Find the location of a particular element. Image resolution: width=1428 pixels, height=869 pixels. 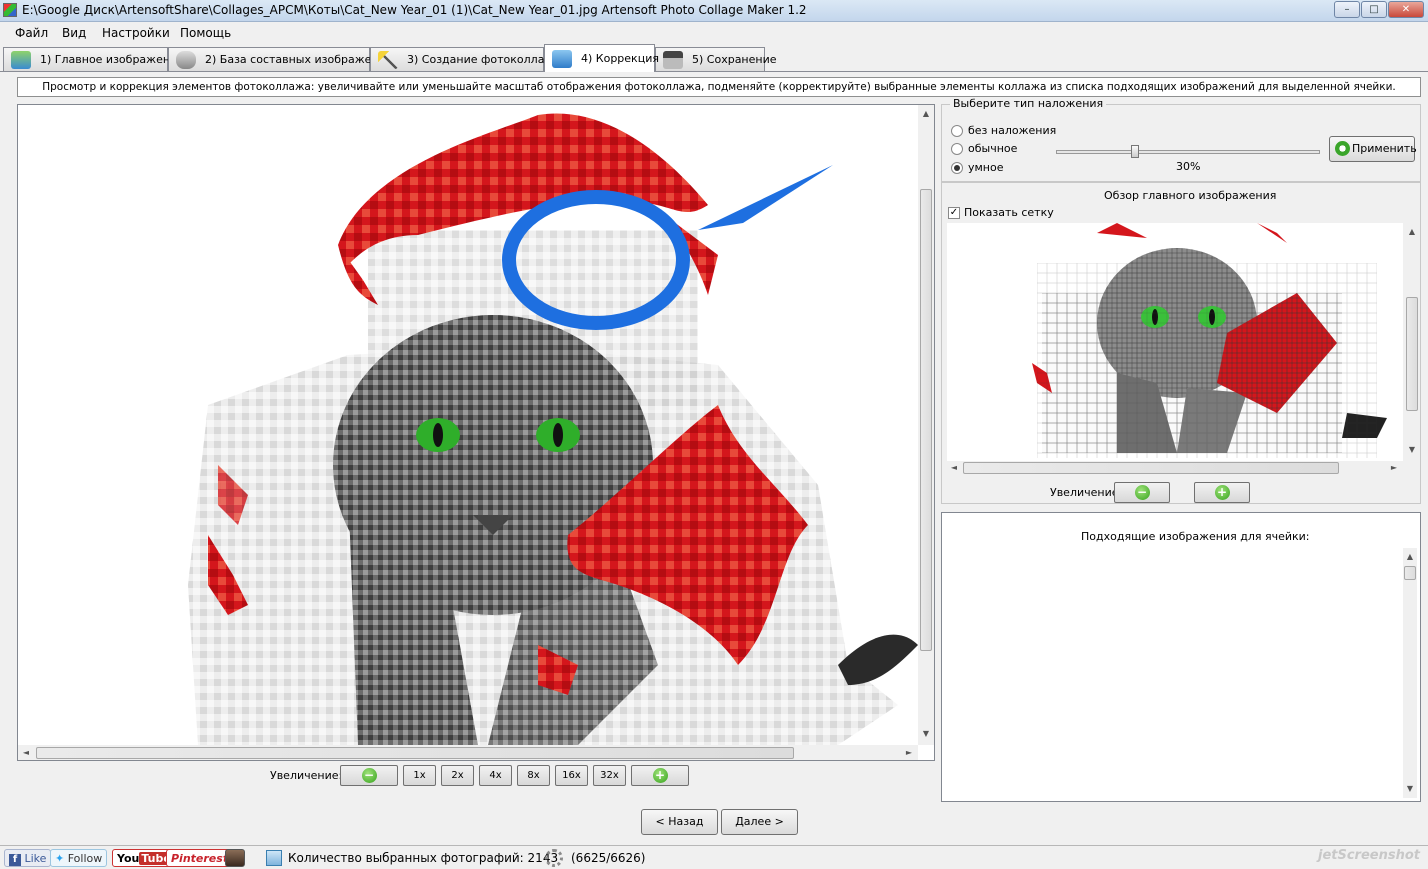

overlay-legend: Выберите тип наложения is located at coordinates (1028, 103).